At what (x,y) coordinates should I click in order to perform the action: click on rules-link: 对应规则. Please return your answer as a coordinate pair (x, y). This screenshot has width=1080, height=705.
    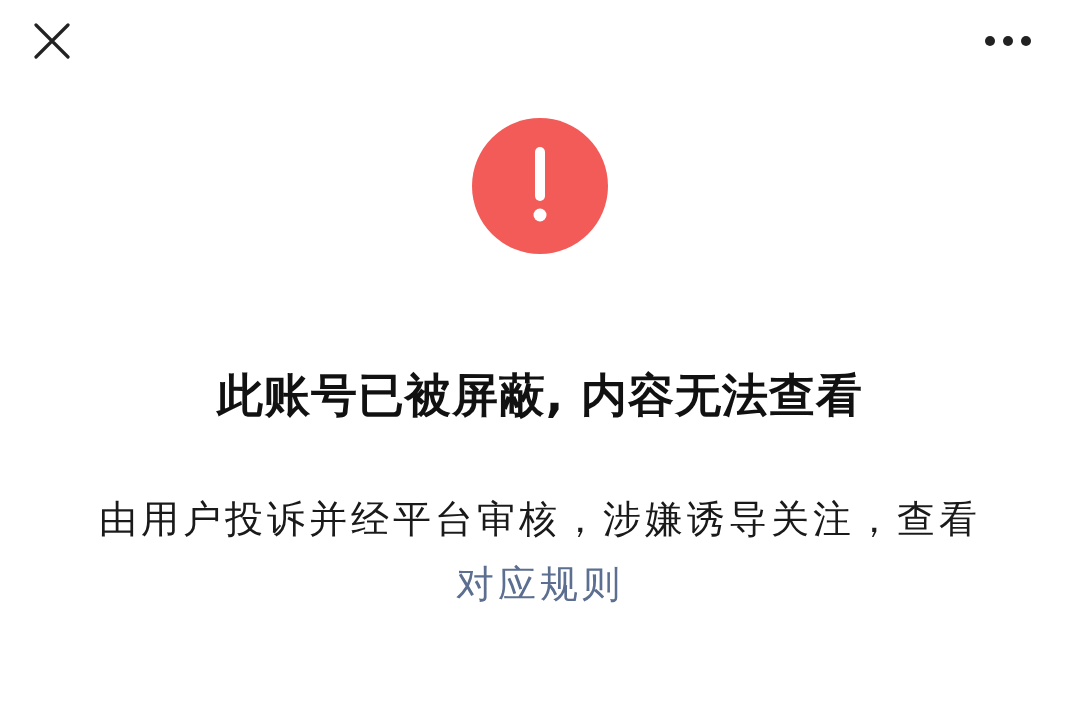
    Looking at the image, I should click on (540, 584).